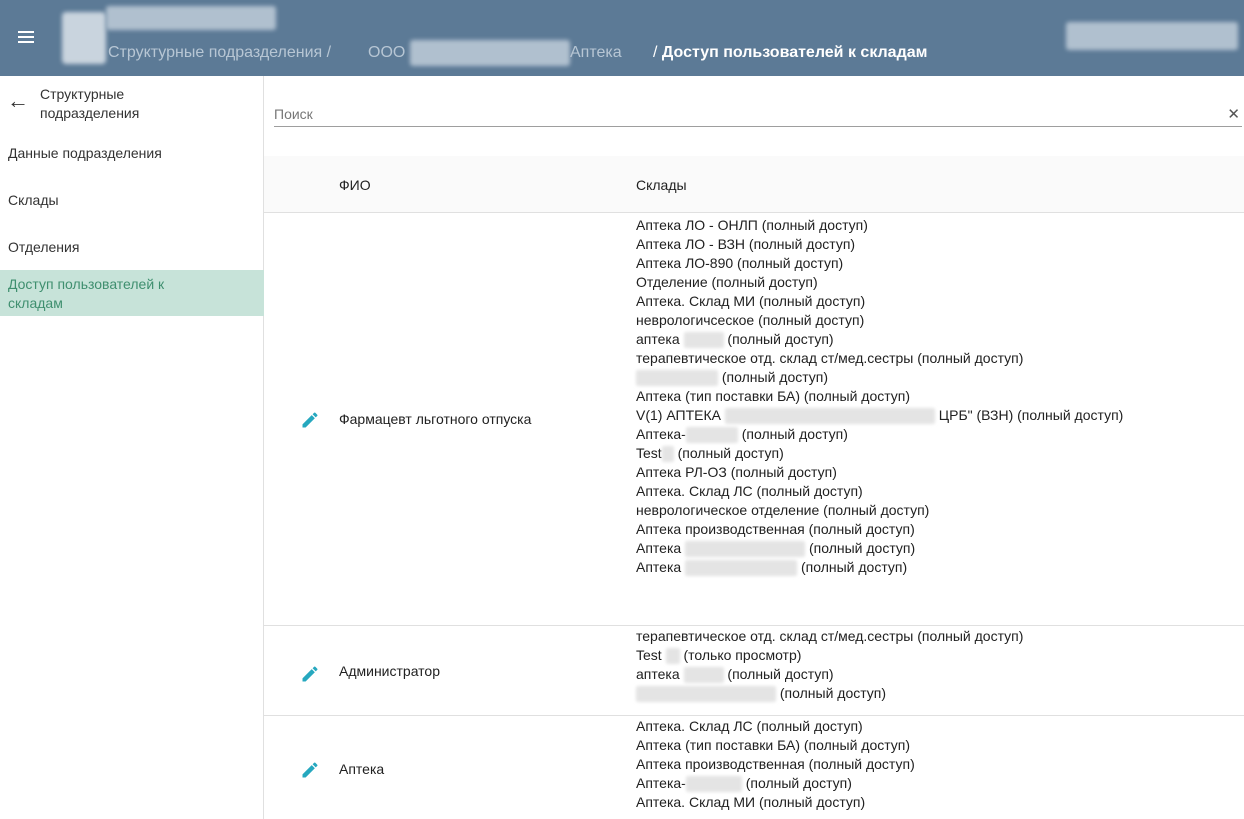 The image size is (1244, 819). I want to click on user-name: Фармацевт льготного отпуска, so click(435, 419).